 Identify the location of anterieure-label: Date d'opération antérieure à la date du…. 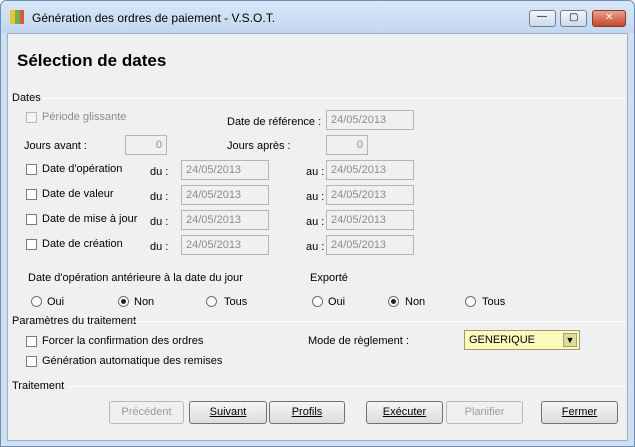
(135, 278).